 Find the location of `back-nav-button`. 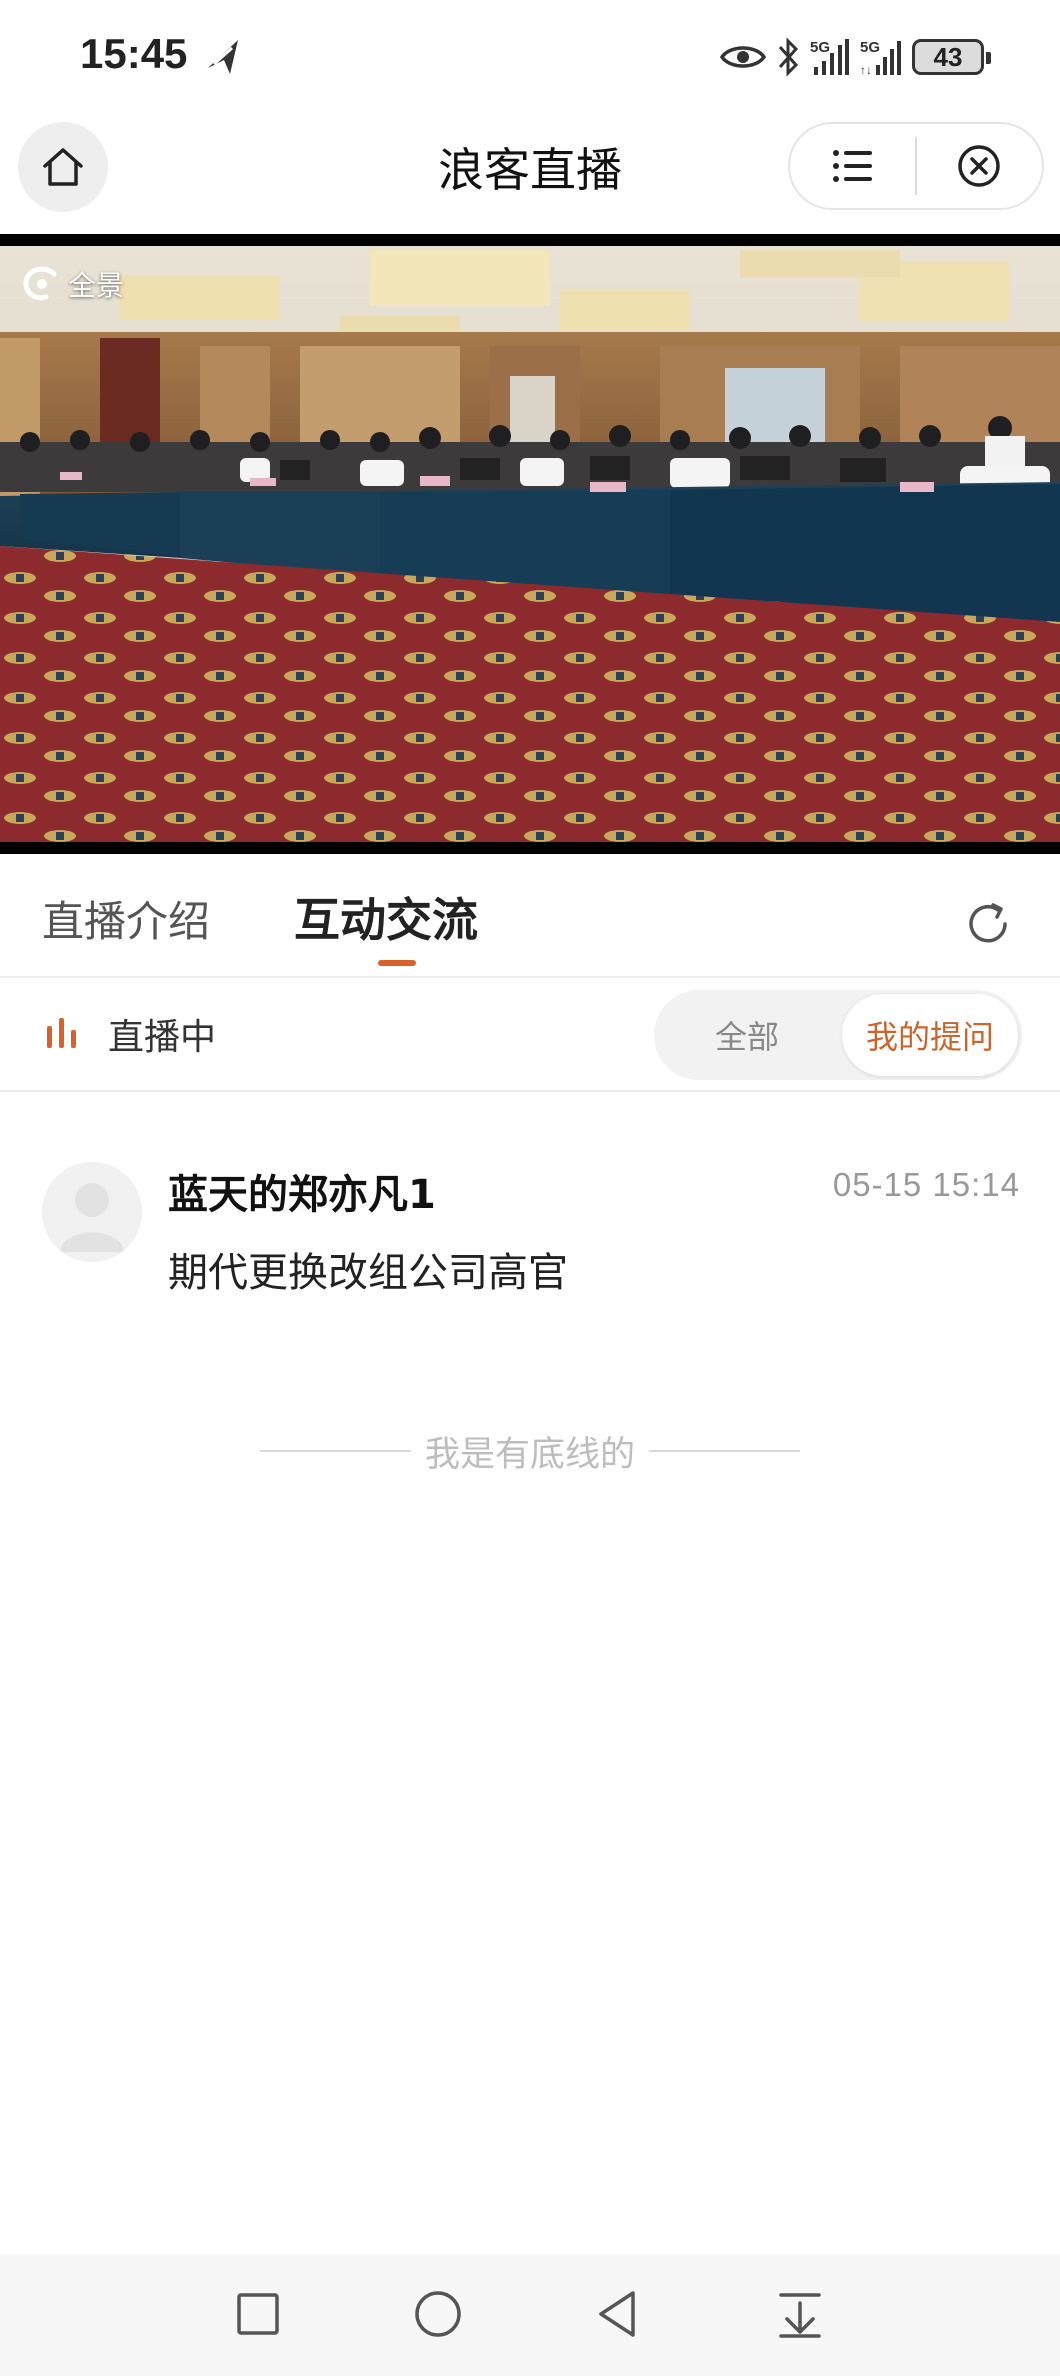

back-nav-button is located at coordinates (618, 2314).